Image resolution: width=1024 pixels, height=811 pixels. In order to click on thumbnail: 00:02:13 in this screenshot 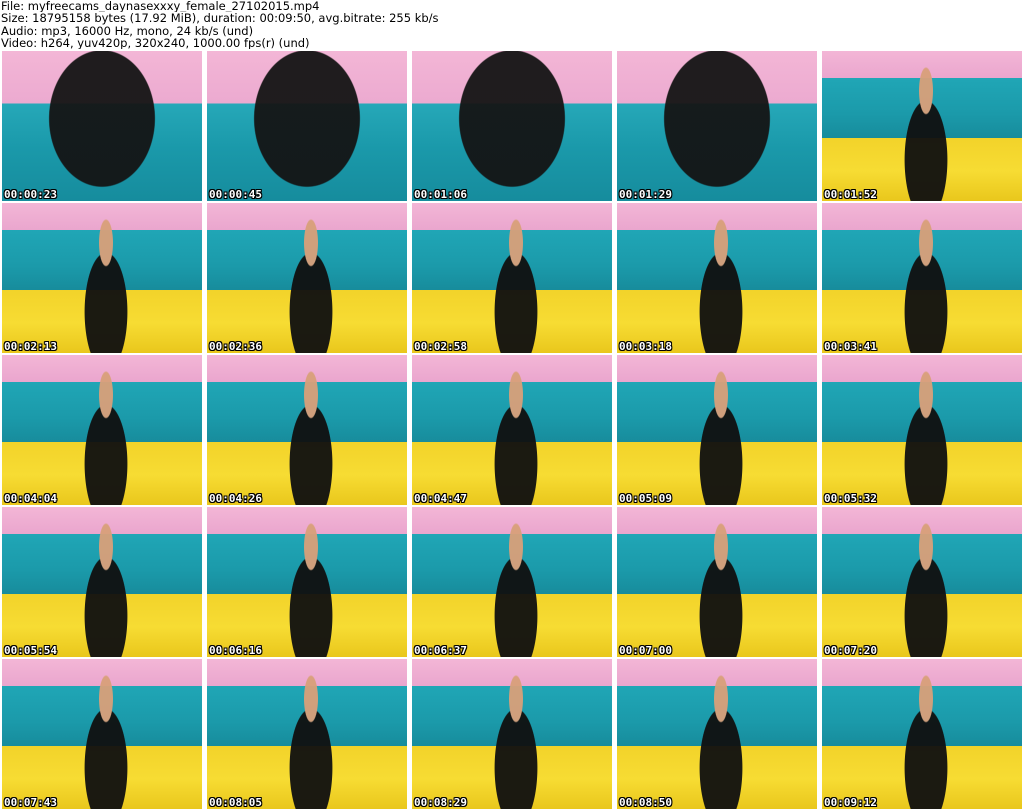, I will do `click(102, 278)`.